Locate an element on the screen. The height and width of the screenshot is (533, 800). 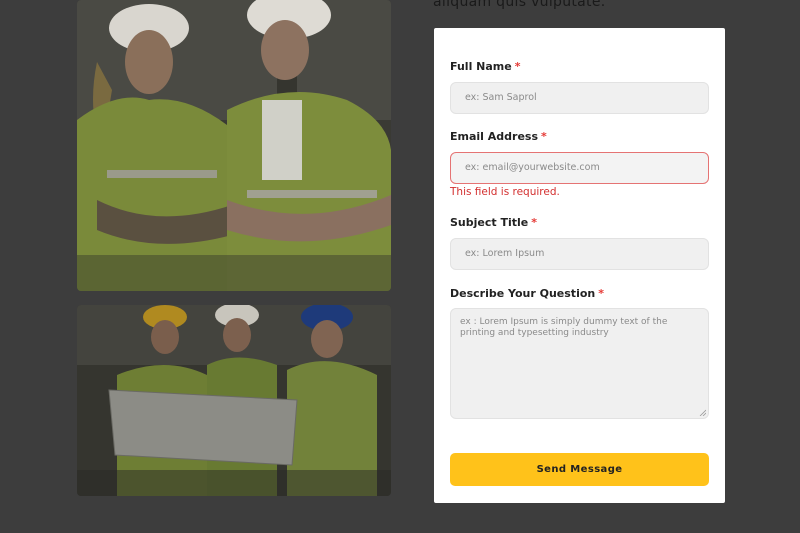
email-label: Email Address * is located at coordinates (498, 136).